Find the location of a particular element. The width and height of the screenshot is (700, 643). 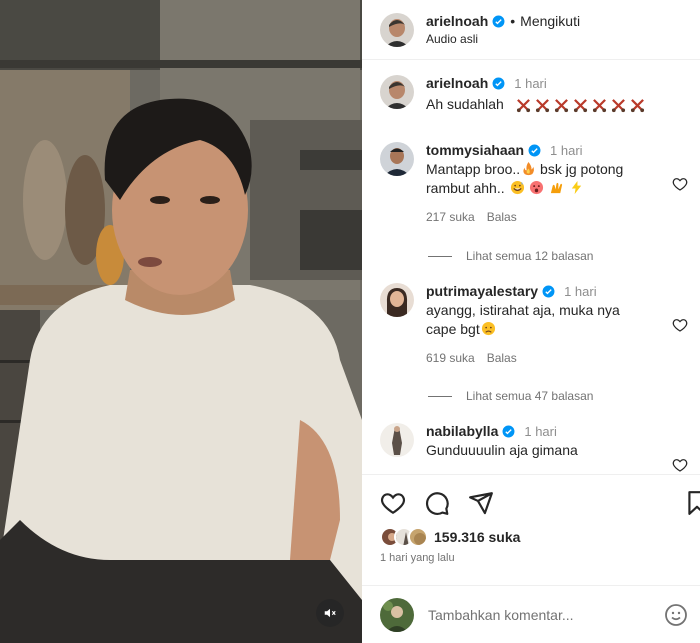

current-user-avatar is located at coordinates (397, 615).